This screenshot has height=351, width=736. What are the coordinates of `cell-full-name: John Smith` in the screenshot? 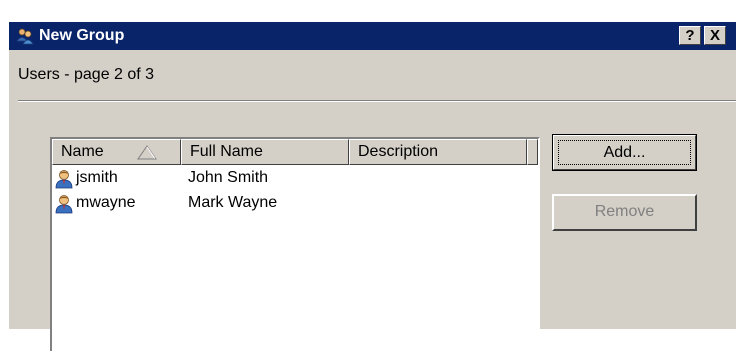 It's located at (228, 177).